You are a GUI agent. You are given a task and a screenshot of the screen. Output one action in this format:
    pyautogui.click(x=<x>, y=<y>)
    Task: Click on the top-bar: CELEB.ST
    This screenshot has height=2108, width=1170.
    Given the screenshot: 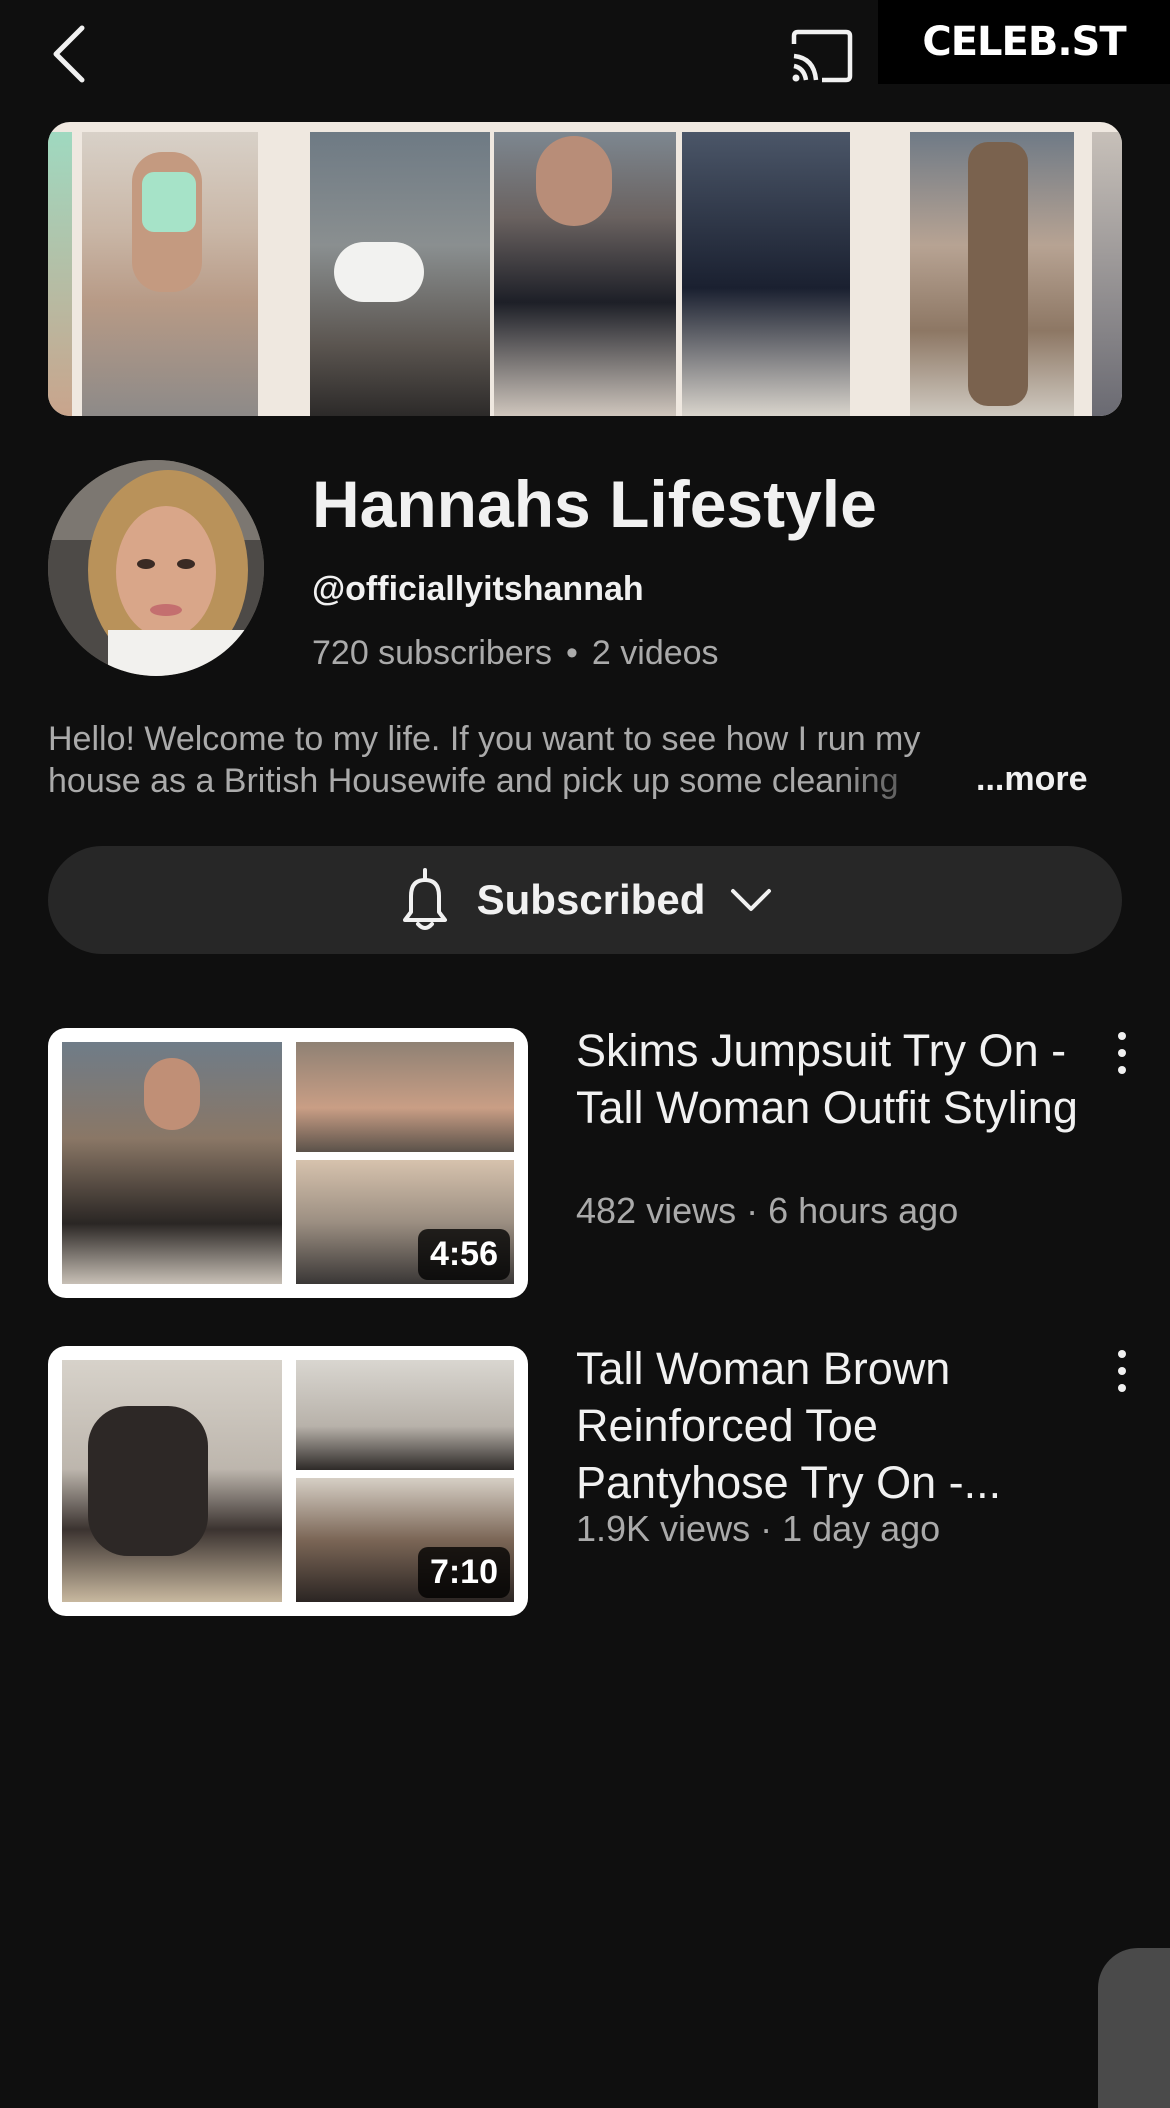 What is the action you would take?
    pyautogui.click(x=585, y=55)
    